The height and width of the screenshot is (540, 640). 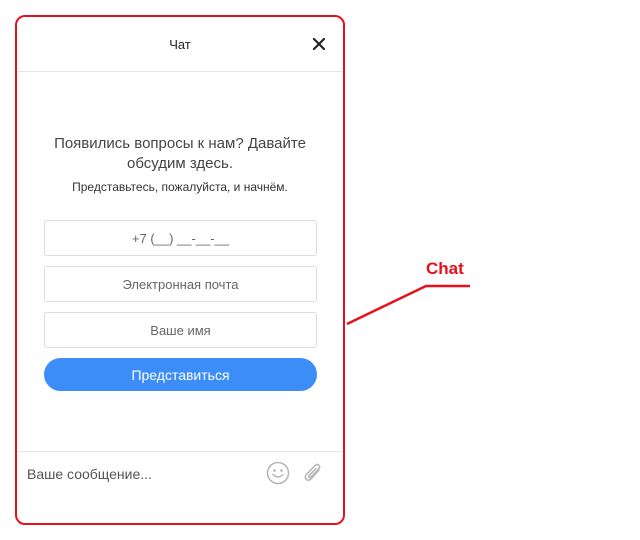 What do you see at coordinates (408, 305) in the screenshot?
I see `callout-line` at bounding box center [408, 305].